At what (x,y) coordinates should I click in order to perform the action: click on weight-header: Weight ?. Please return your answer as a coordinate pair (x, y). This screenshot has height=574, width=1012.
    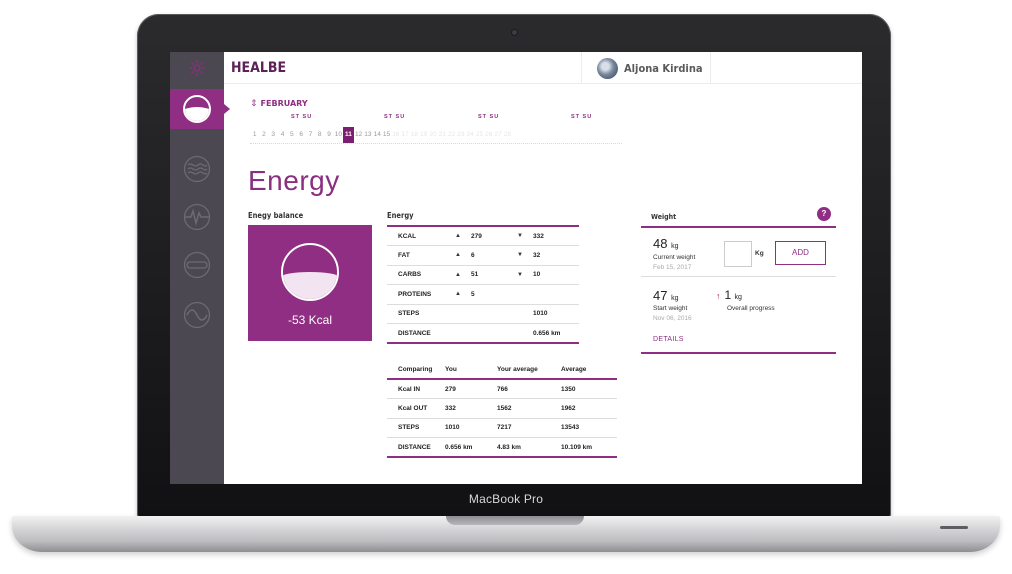
    Looking at the image, I should click on (738, 216).